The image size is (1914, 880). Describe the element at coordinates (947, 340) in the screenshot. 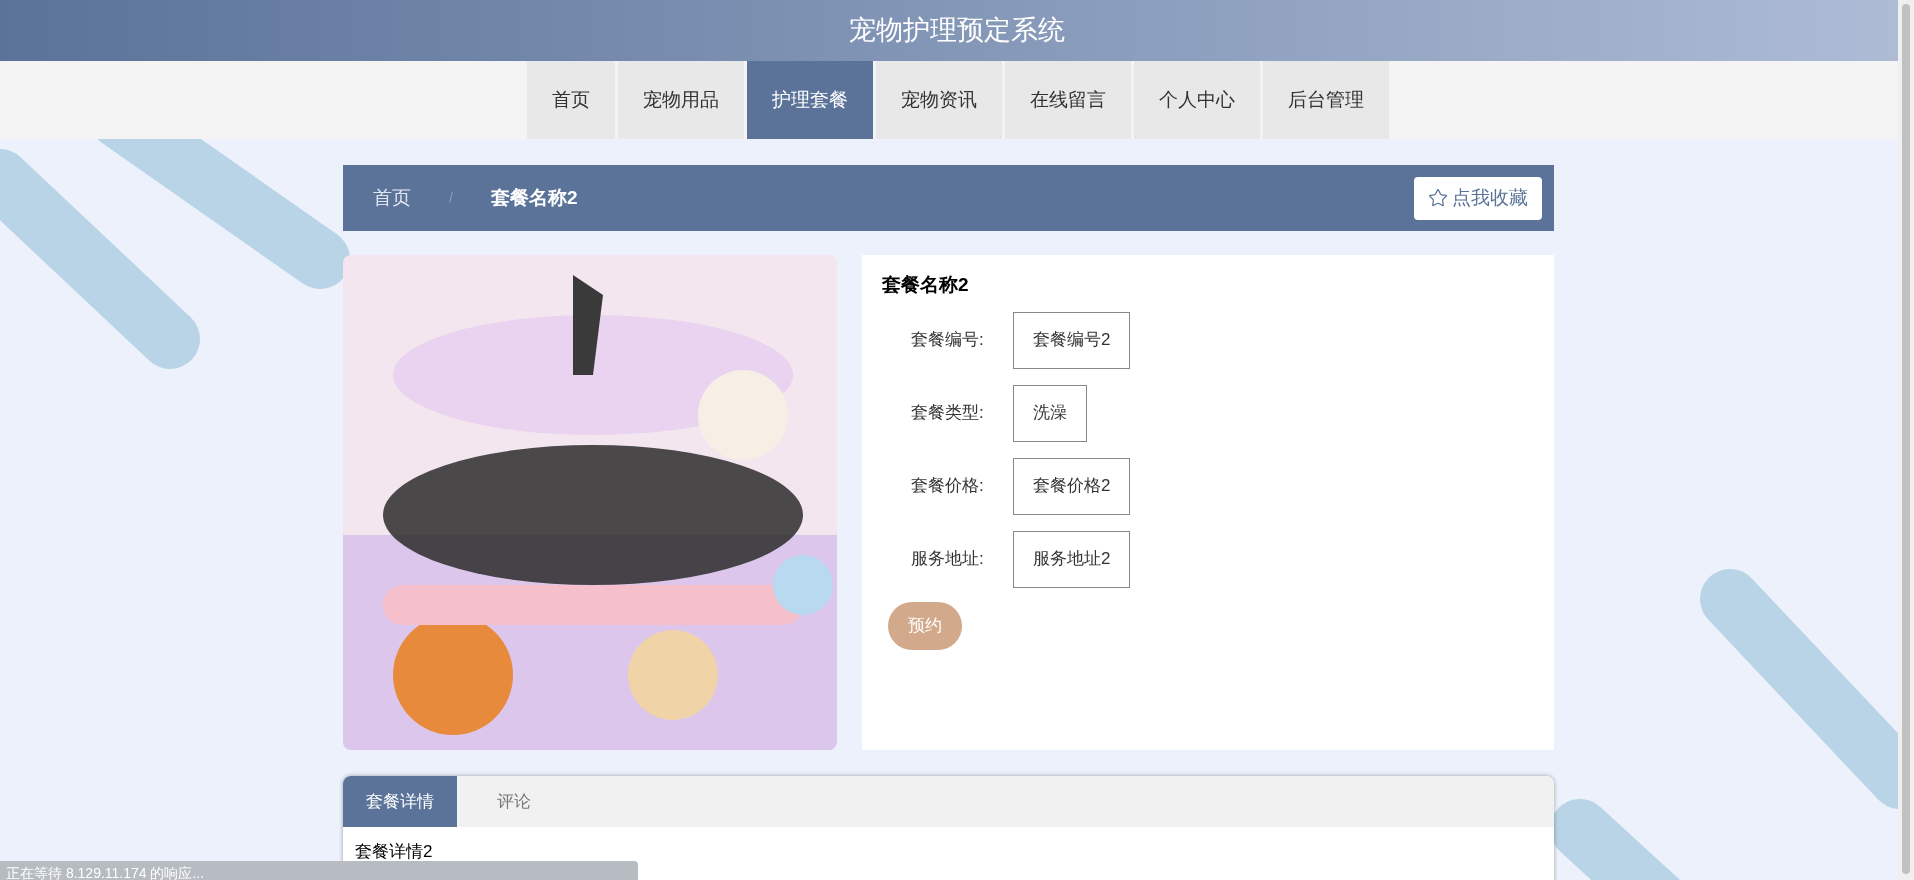

I see `field-label: 套餐编号:` at that location.